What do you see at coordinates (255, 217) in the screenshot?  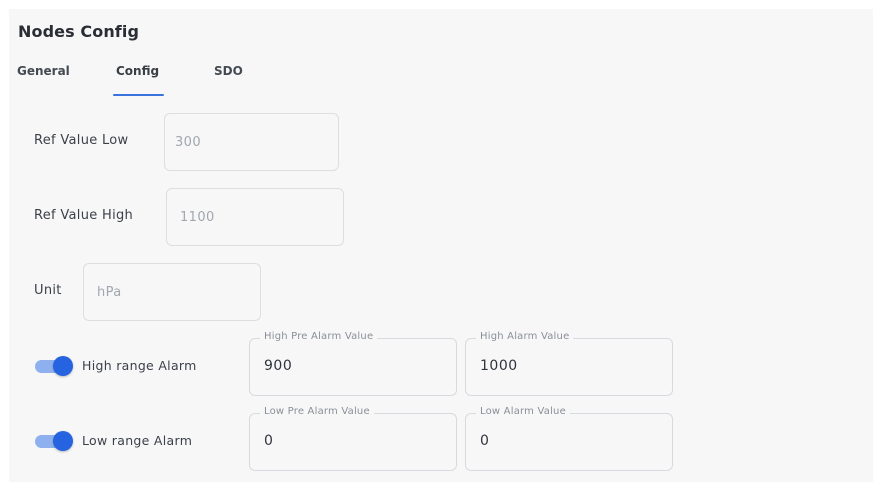 I see `ref-value-high-input: 1100` at bounding box center [255, 217].